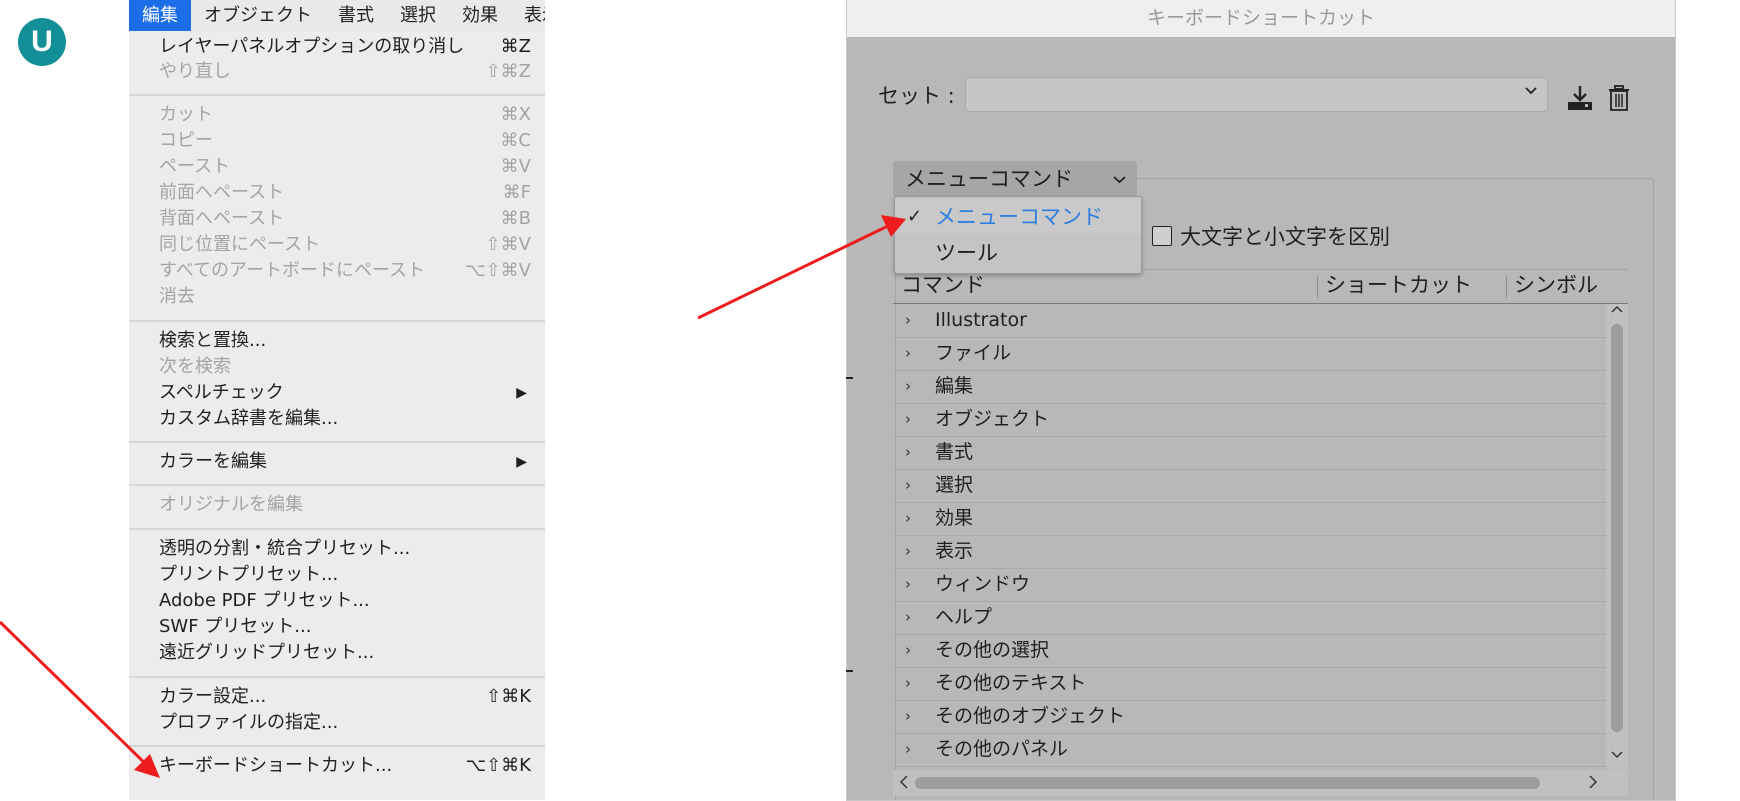 This screenshot has width=1740, height=801. What do you see at coordinates (1398, 285) in the screenshot?
I see `column-shortcut: ショートカット` at bounding box center [1398, 285].